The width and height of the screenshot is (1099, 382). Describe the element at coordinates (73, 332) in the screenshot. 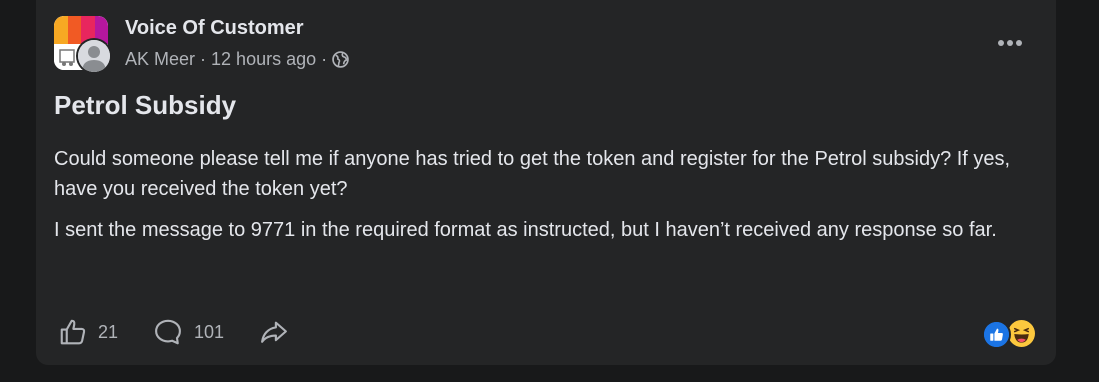

I see `thumbs-up-icon` at that location.